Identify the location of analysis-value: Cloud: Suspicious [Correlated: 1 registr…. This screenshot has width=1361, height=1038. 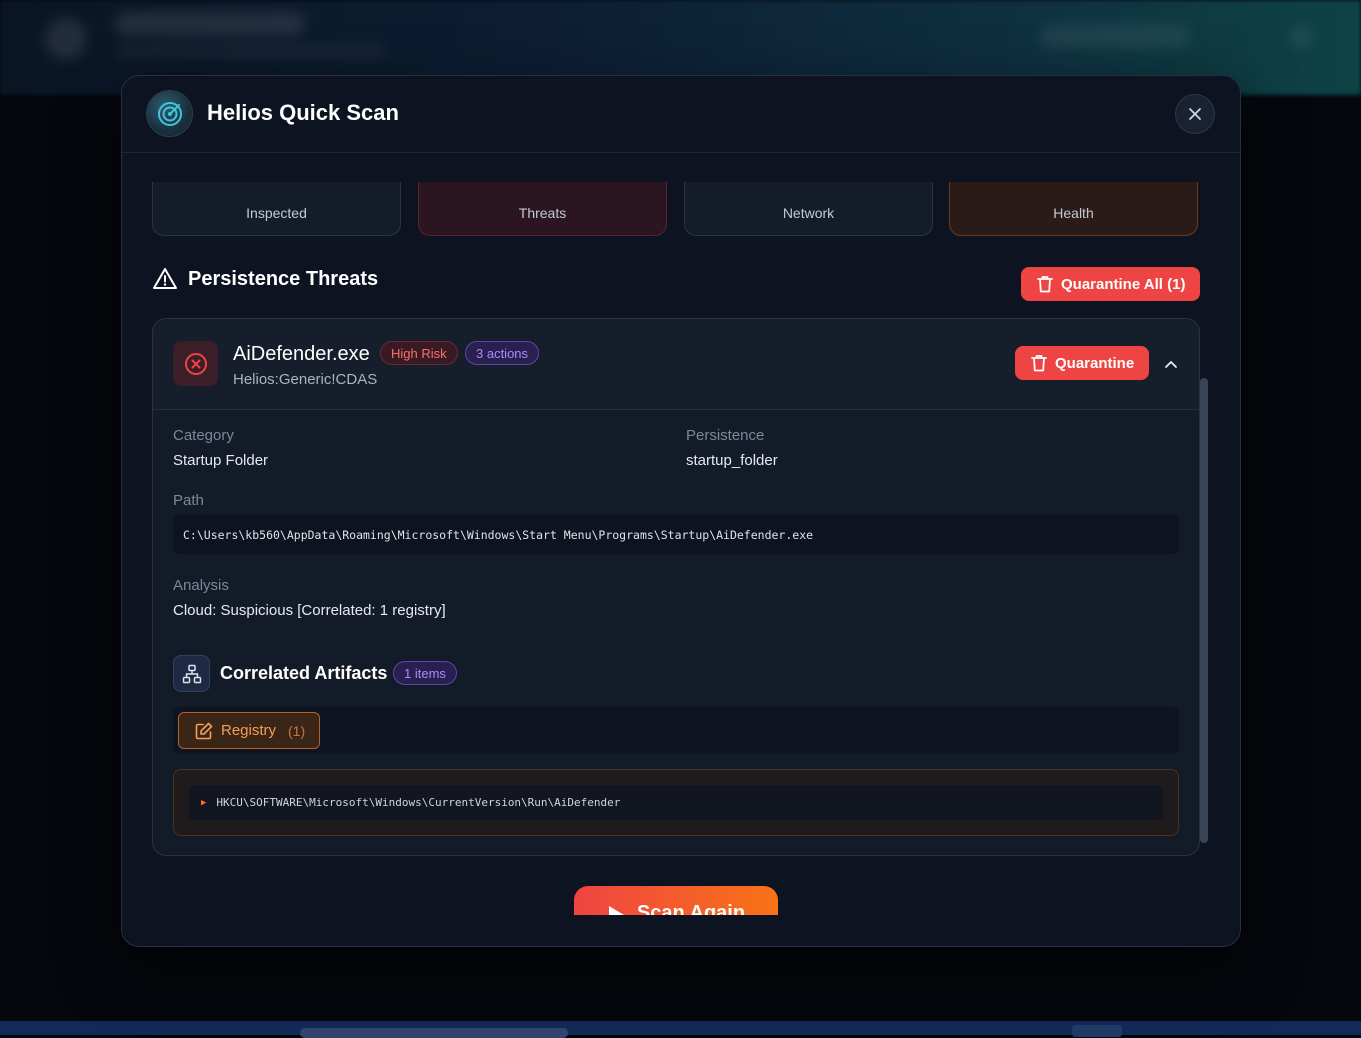
(309, 610).